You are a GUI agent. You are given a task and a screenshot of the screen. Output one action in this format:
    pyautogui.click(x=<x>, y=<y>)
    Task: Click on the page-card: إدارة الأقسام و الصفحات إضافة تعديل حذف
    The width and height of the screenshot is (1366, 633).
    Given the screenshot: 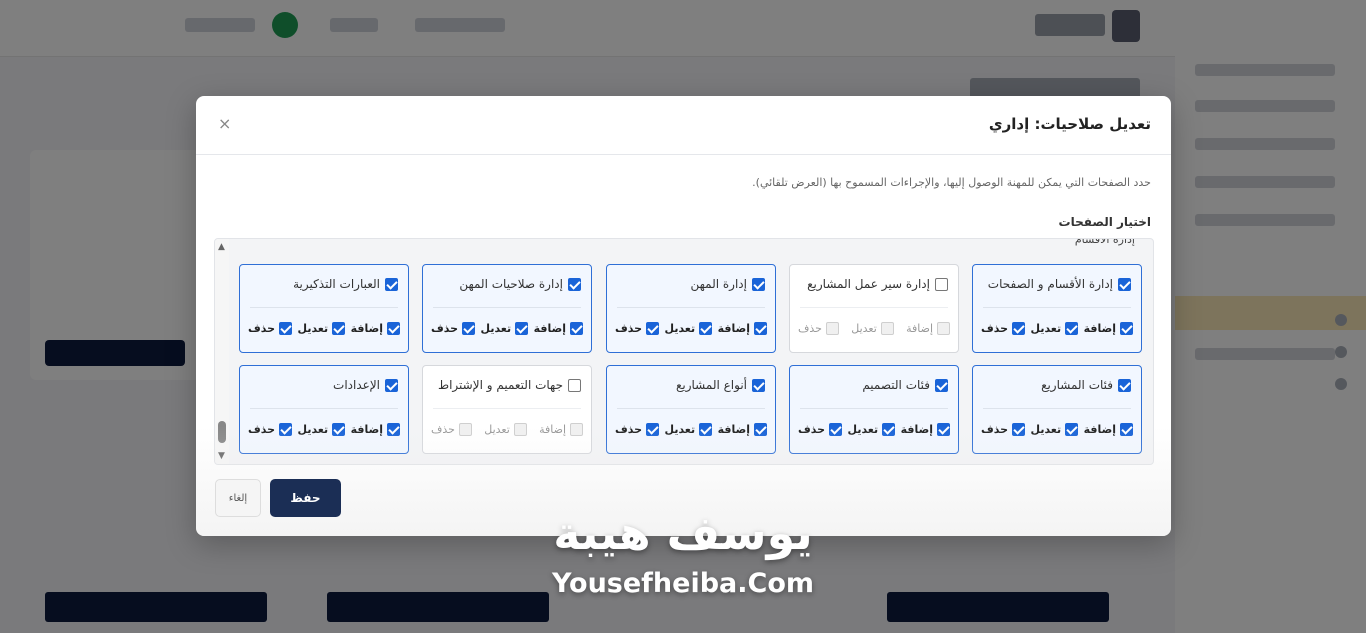 What is the action you would take?
    pyautogui.click(x=1057, y=308)
    